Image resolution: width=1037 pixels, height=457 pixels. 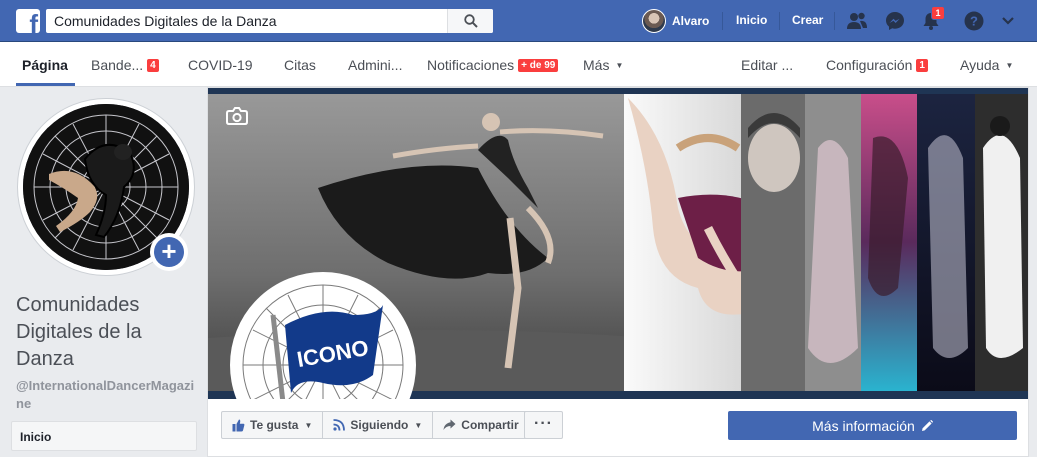 I want to click on top-navigation-bar: f Alvaro Inicio Crear 1 ?, so click(x=518, y=21).